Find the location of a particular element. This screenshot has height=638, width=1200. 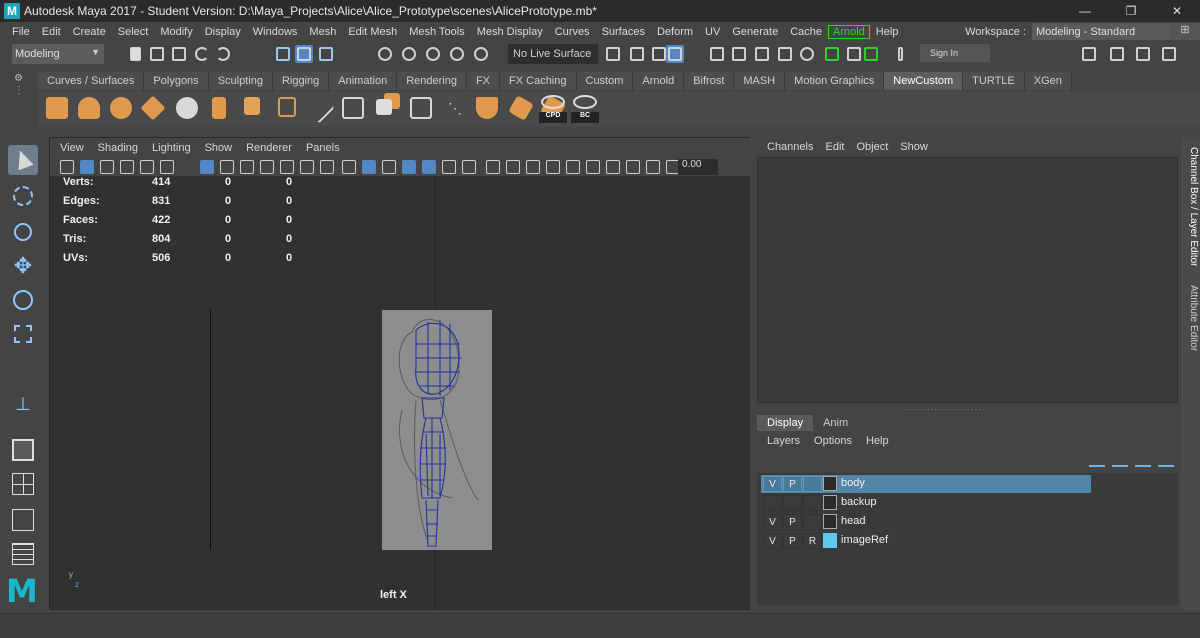

viewport-menu-shading: Shading is located at coordinates (118, 148).